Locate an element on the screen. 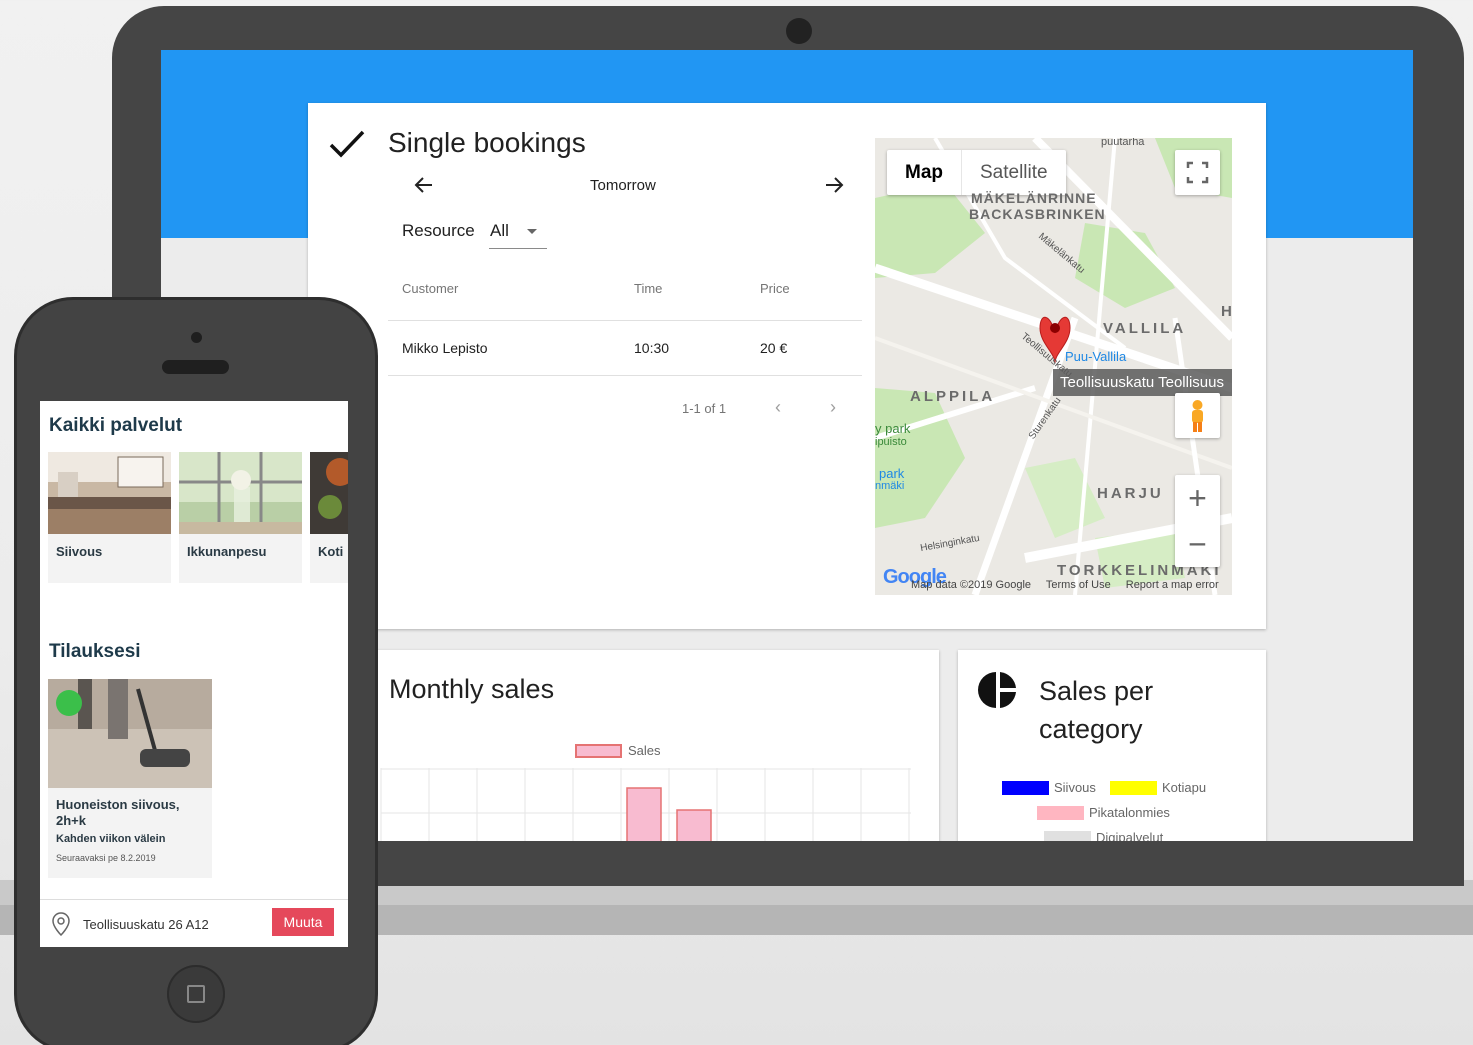  legend-swatch-kotiapu is located at coordinates (1133, 788).